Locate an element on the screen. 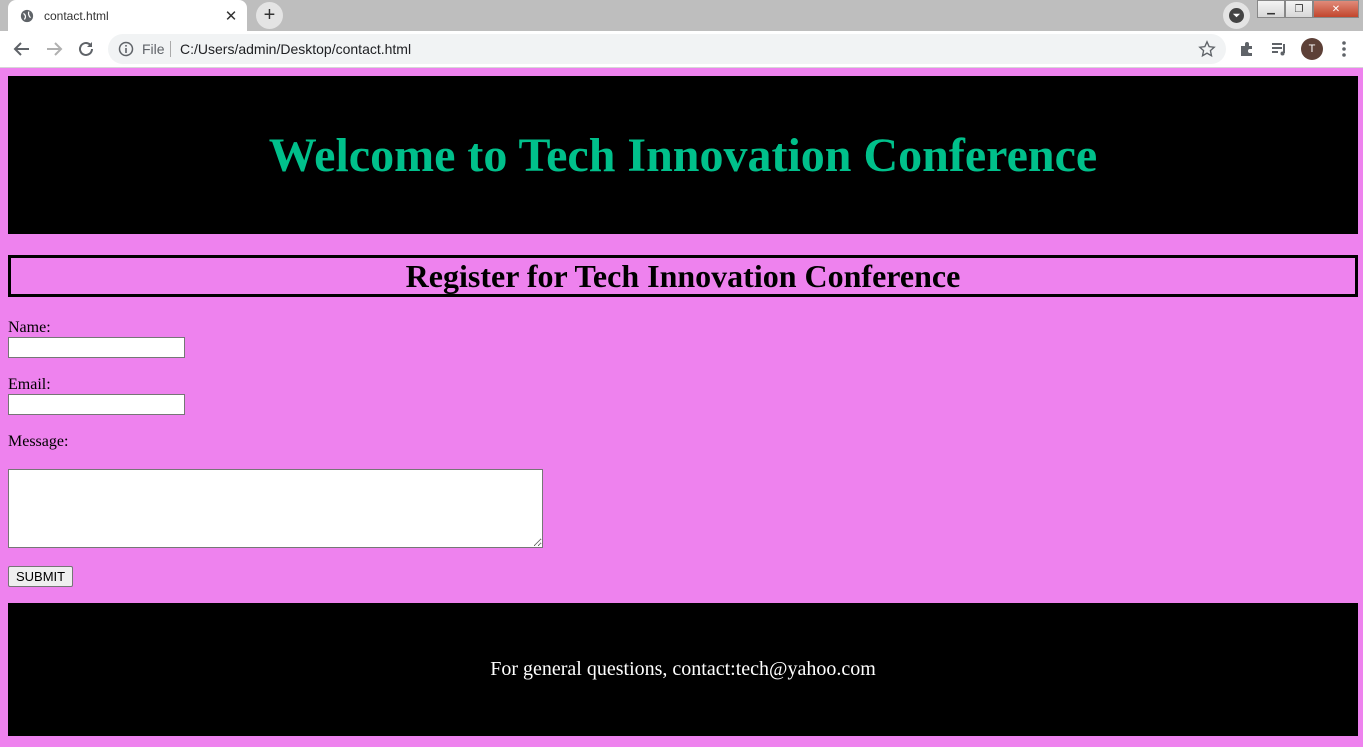 Image resolution: width=1363 pixels, height=747 pixels. new-tab-button: + is located at coordinates (269, 15).